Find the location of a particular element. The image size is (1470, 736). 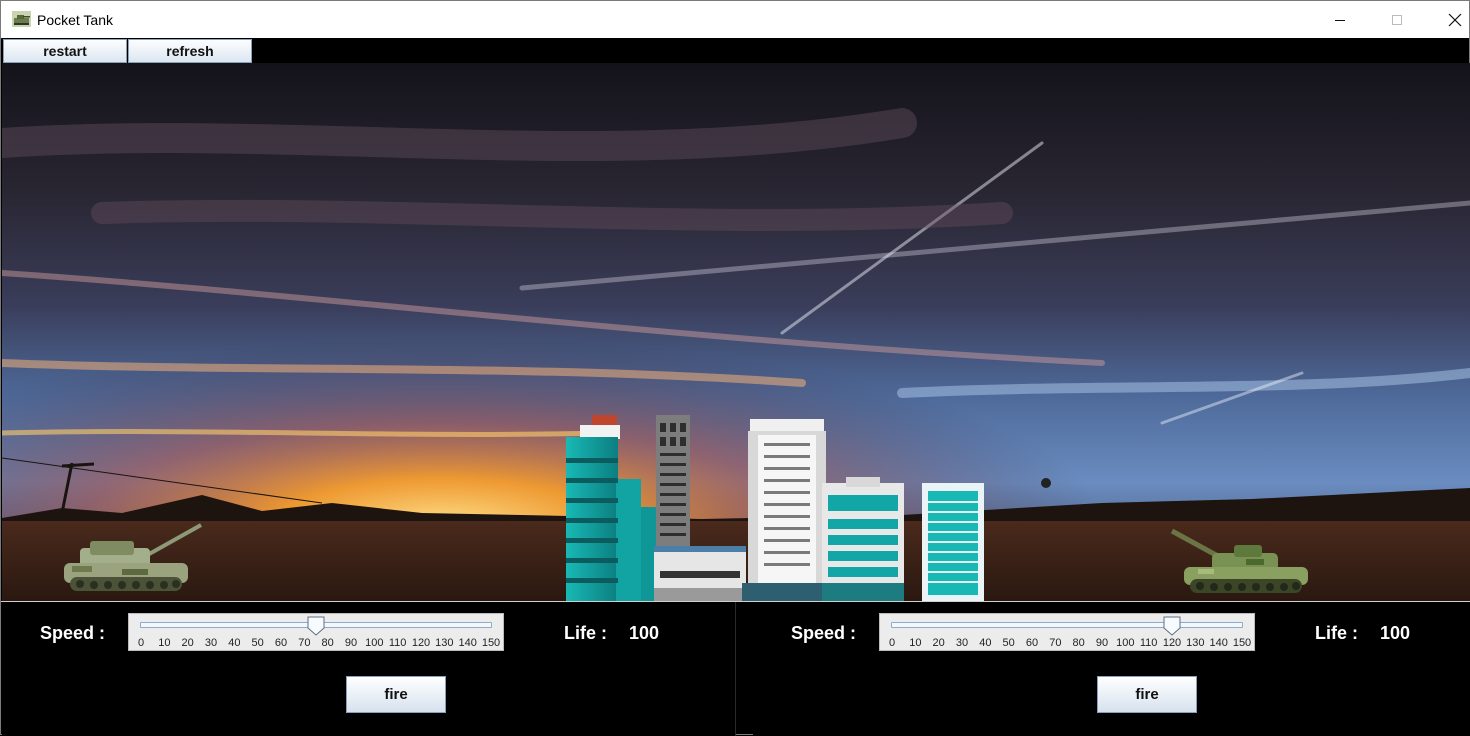

slider-track is located at coordinates (1067, 625).